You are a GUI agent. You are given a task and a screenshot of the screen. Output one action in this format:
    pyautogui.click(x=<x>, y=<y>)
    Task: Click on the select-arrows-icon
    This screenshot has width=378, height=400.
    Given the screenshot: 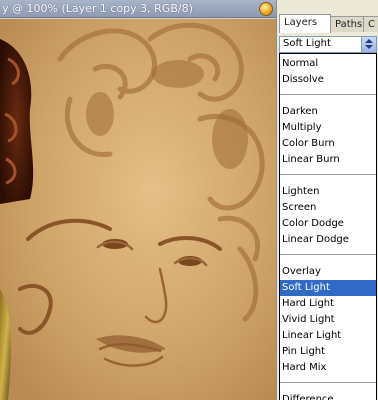 What is the action you would take?
    pyautogui.click(x=368, y=44)
    